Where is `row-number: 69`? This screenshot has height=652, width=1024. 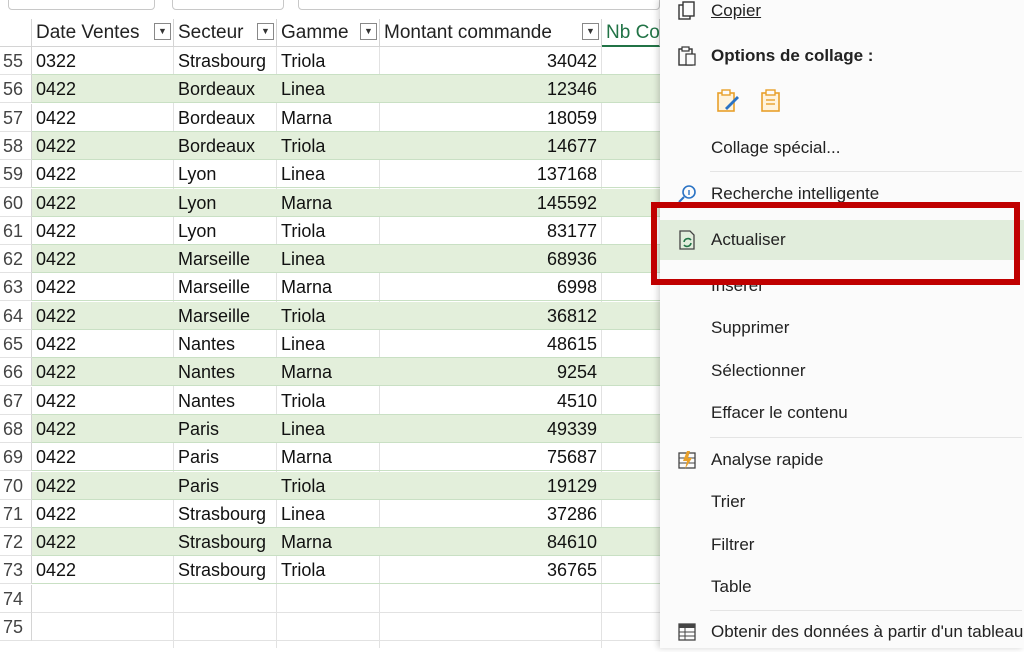
row-number: 69 is located at coordinates (16, 457).